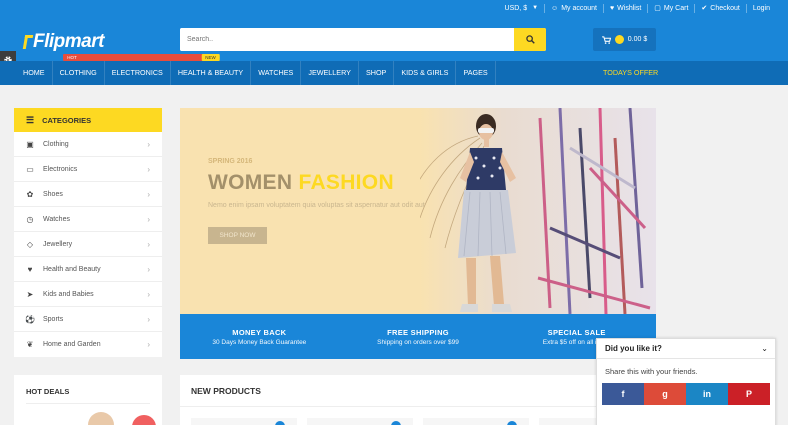 The height and width of the screenshot is (425, 788). I want to click on logo-mark-icon, so click(28, 42).